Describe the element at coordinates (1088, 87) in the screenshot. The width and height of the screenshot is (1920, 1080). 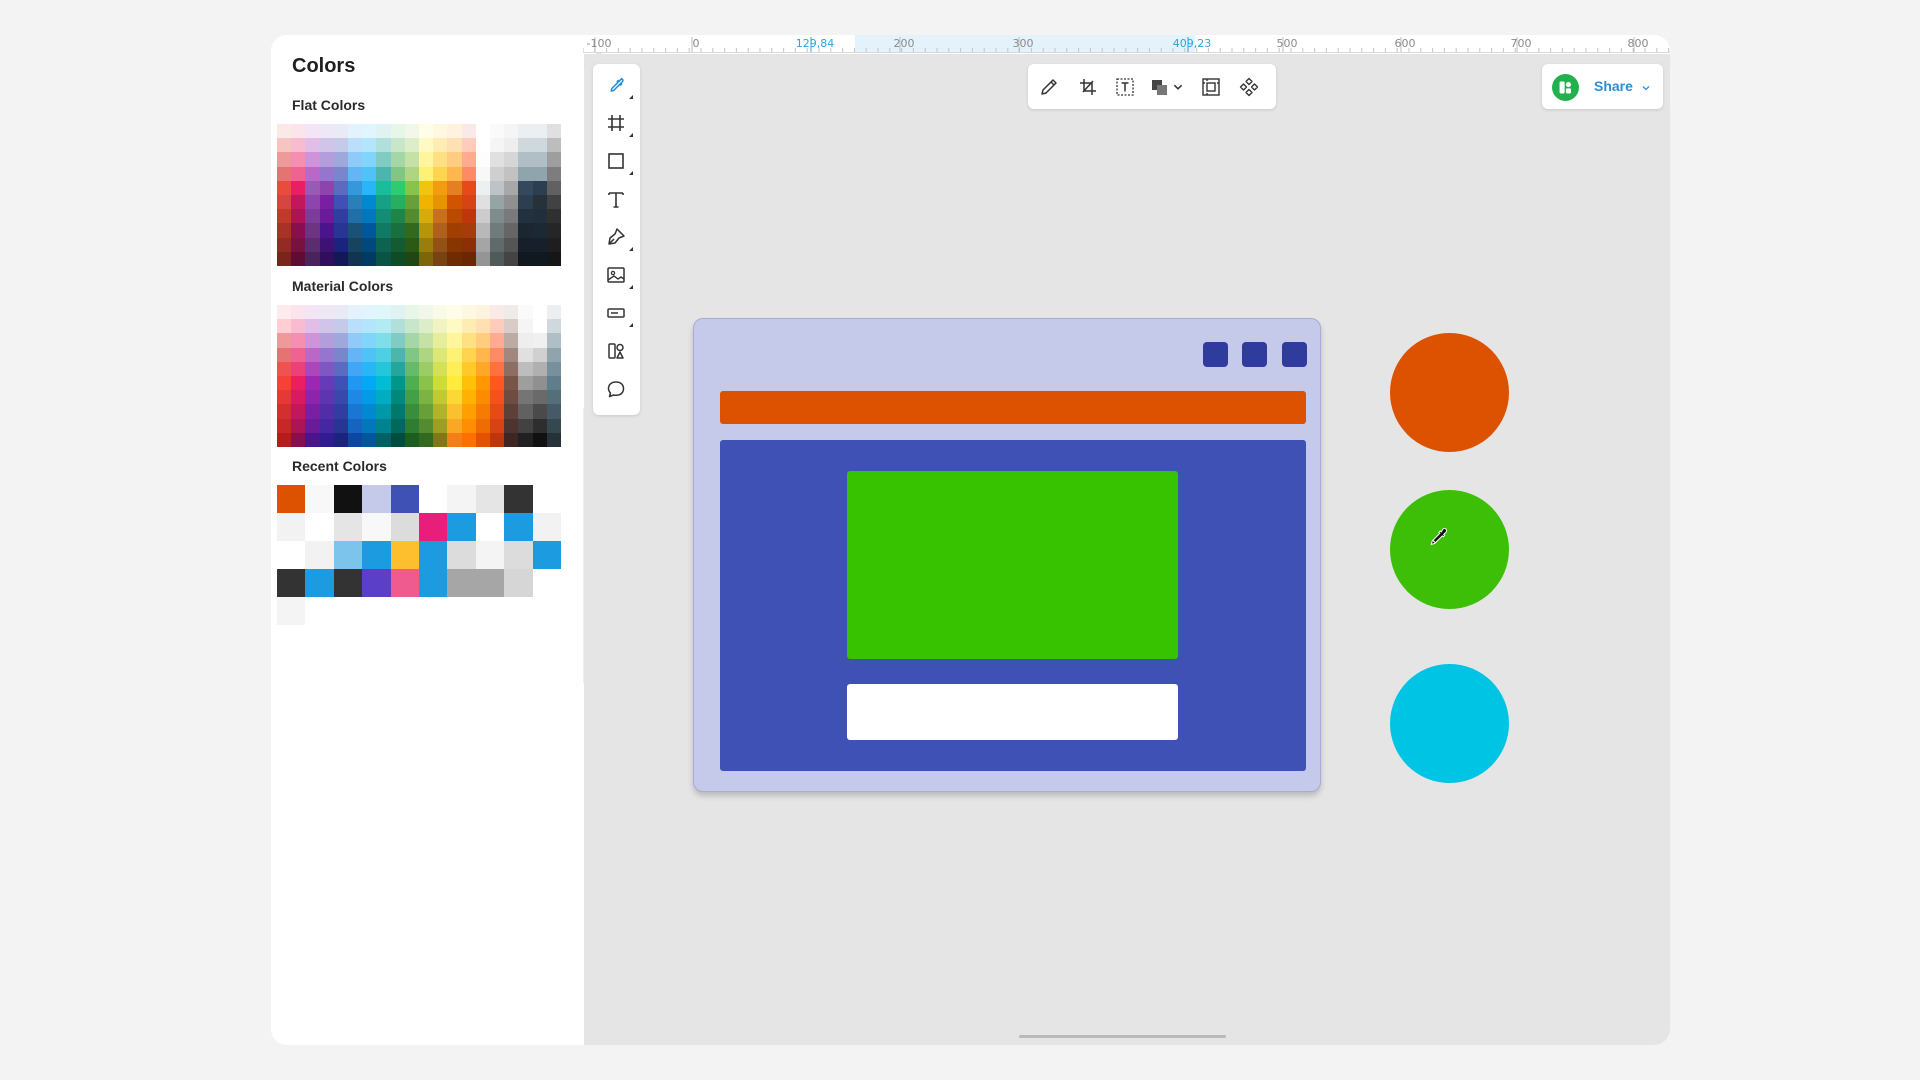
I see `crop-button` at that location.